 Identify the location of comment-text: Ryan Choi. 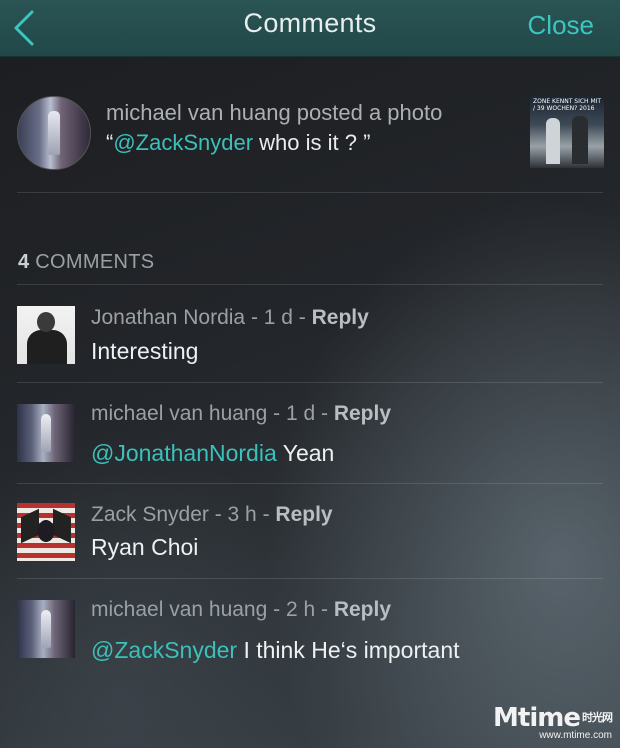
(145, 547).